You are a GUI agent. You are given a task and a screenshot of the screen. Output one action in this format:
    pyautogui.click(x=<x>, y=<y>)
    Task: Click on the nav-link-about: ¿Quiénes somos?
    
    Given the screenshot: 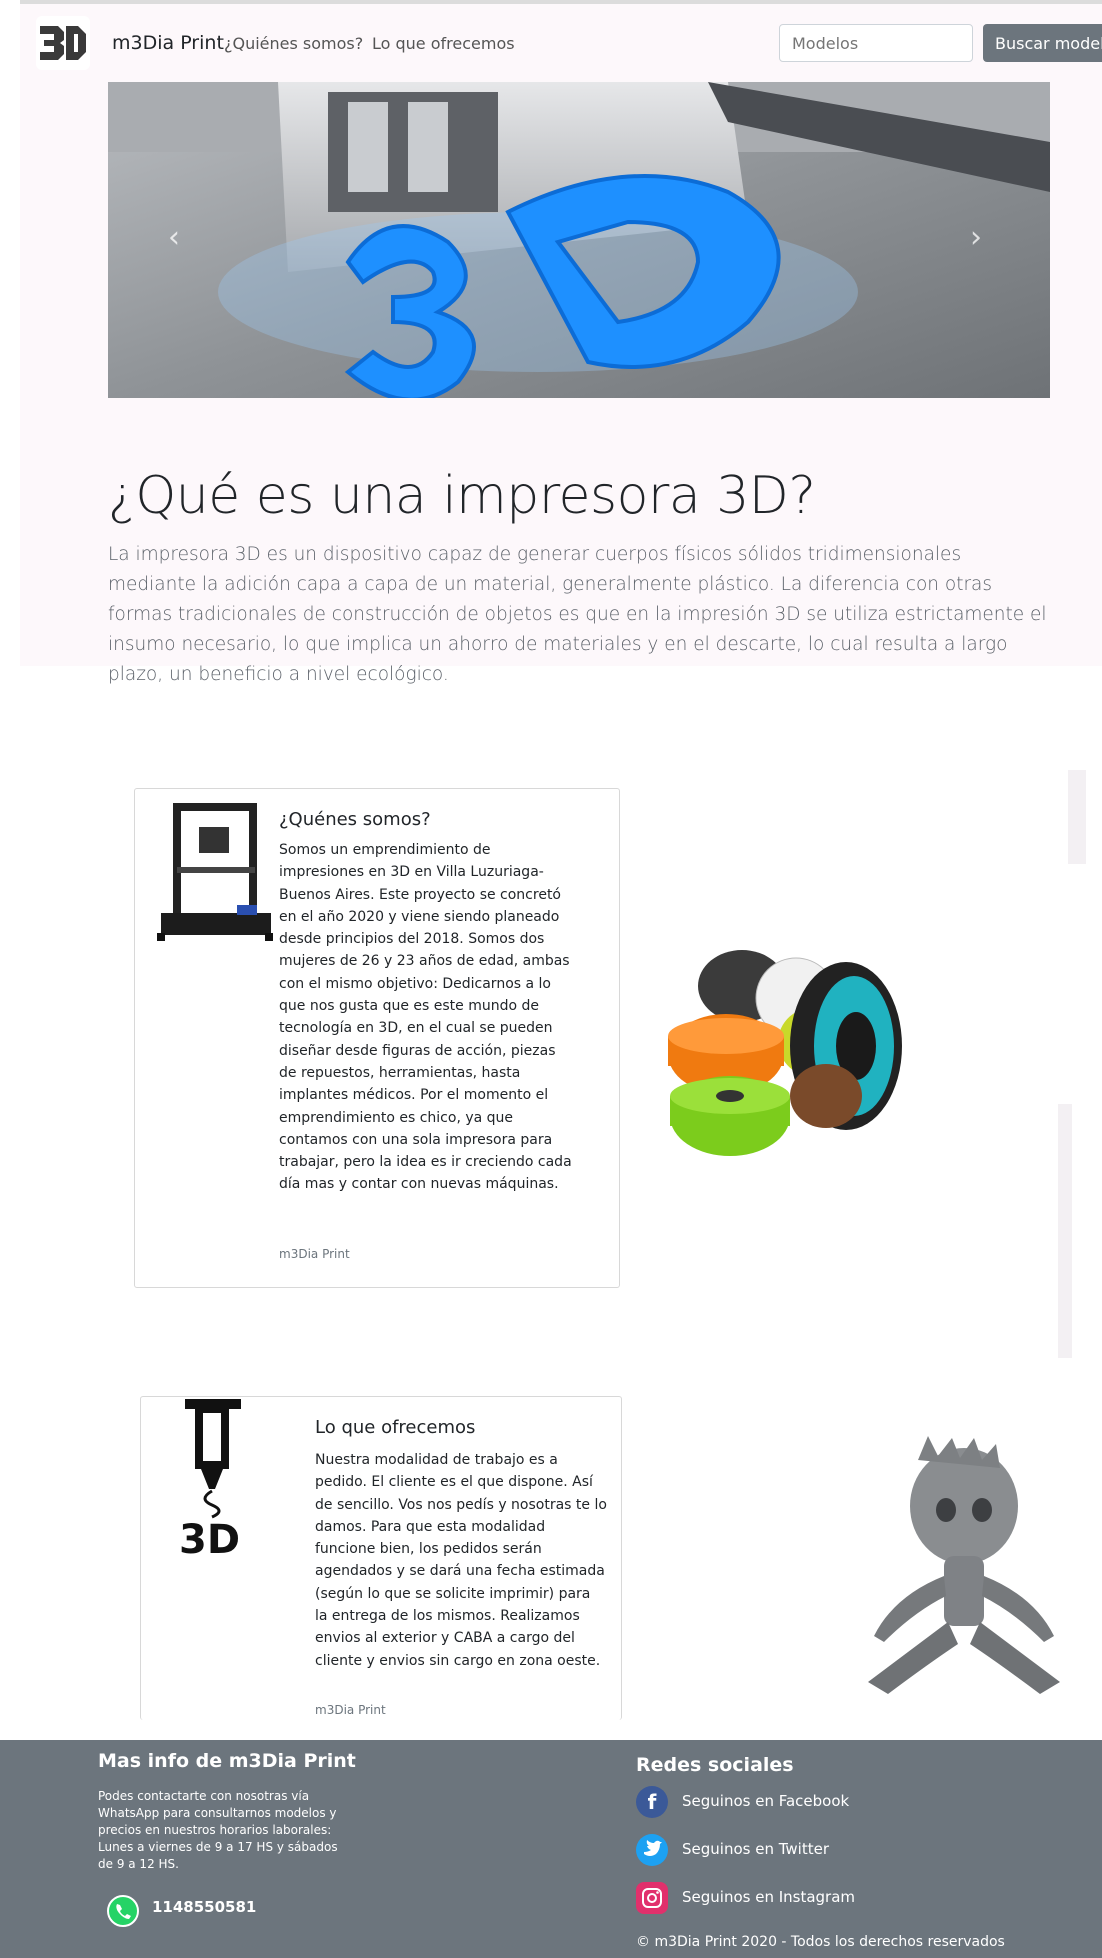 What is the action you would take?
    pyautogui.click(x=293, y=43)
    